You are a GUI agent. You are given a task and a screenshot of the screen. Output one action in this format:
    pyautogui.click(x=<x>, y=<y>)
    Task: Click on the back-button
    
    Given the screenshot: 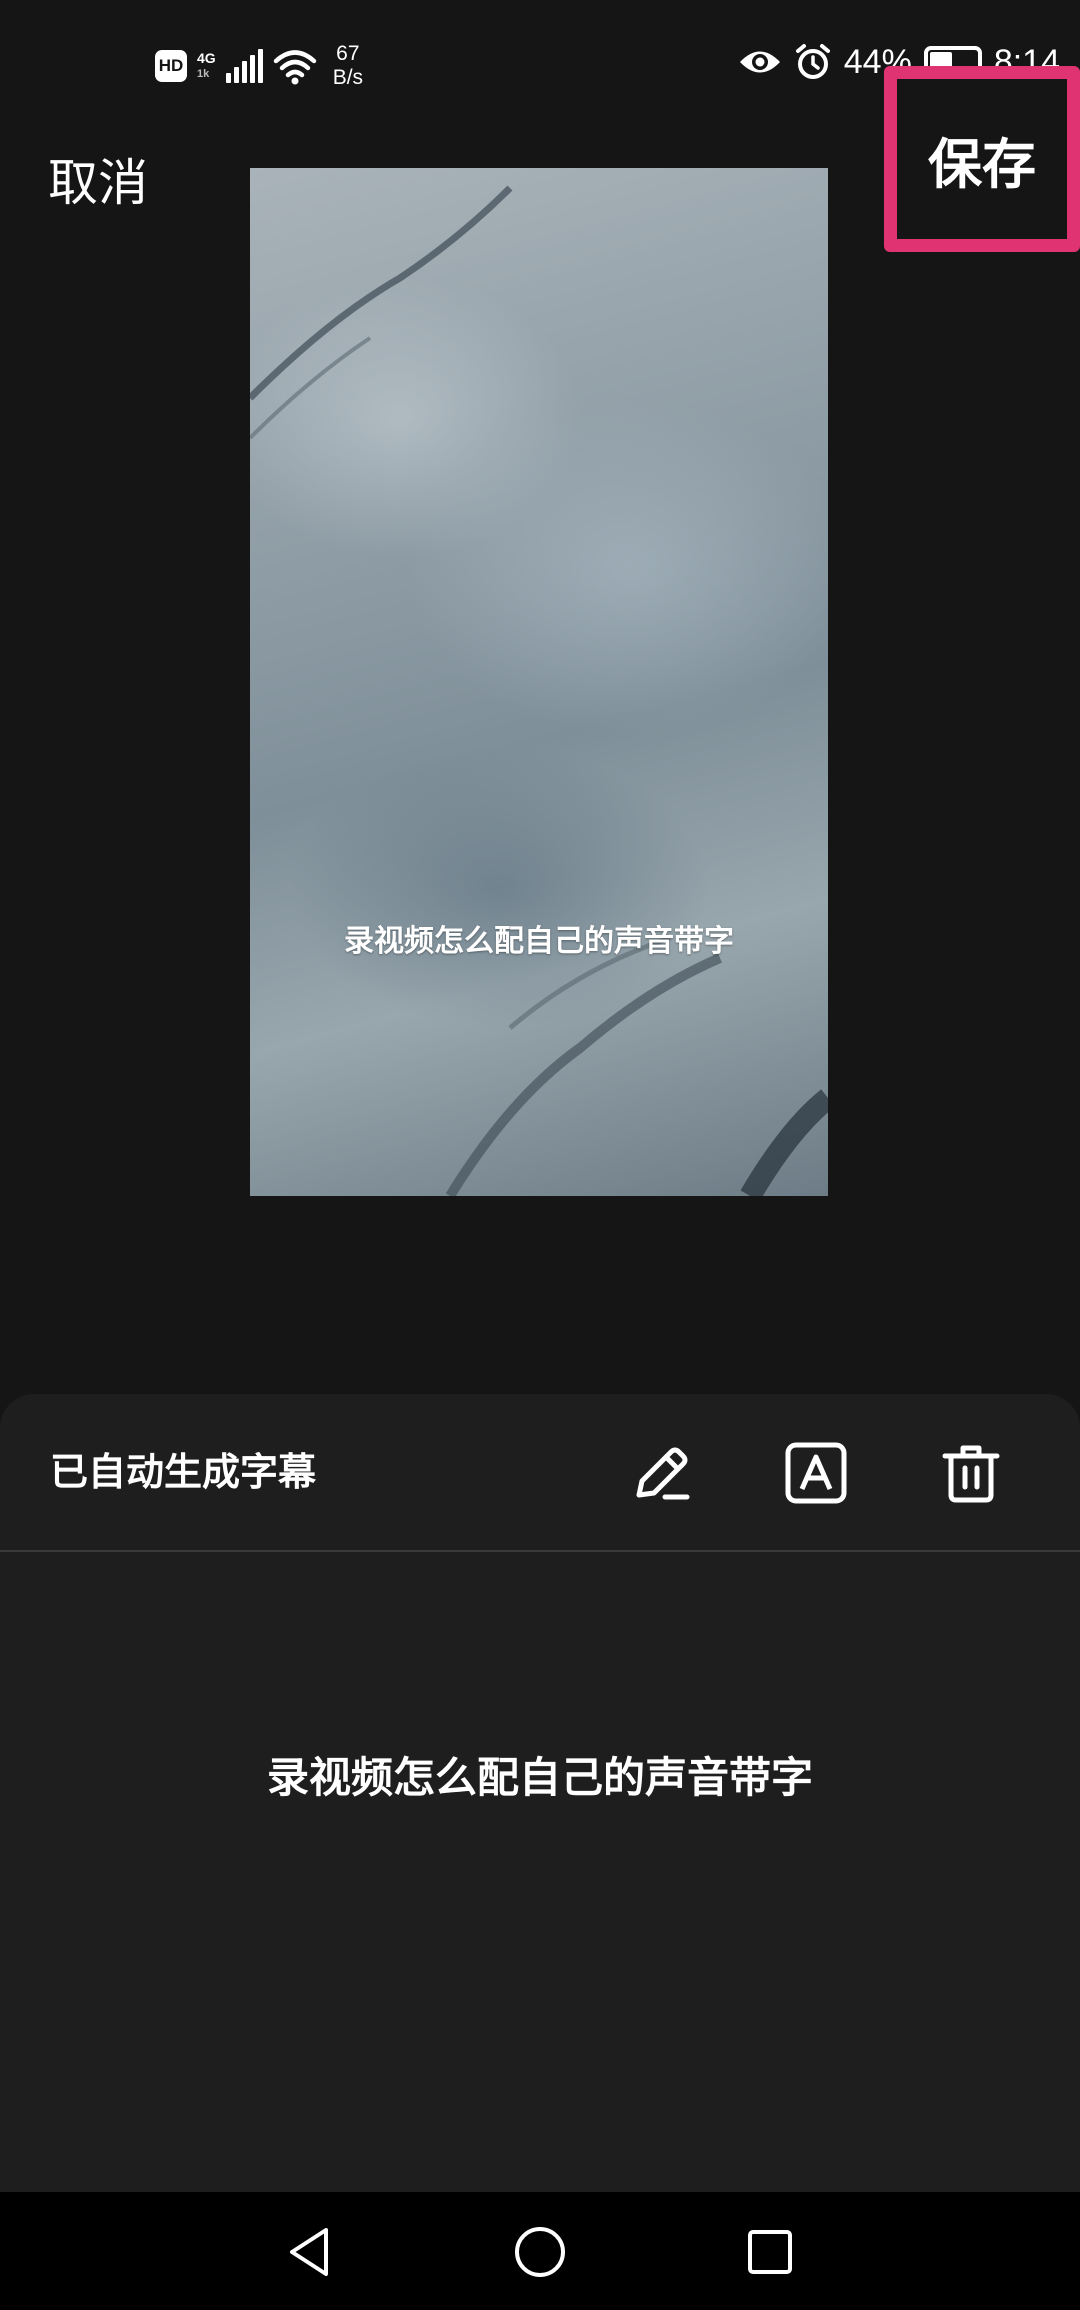 What is the action you would take?
    pyautogui.click(x=310, y=2252)
    